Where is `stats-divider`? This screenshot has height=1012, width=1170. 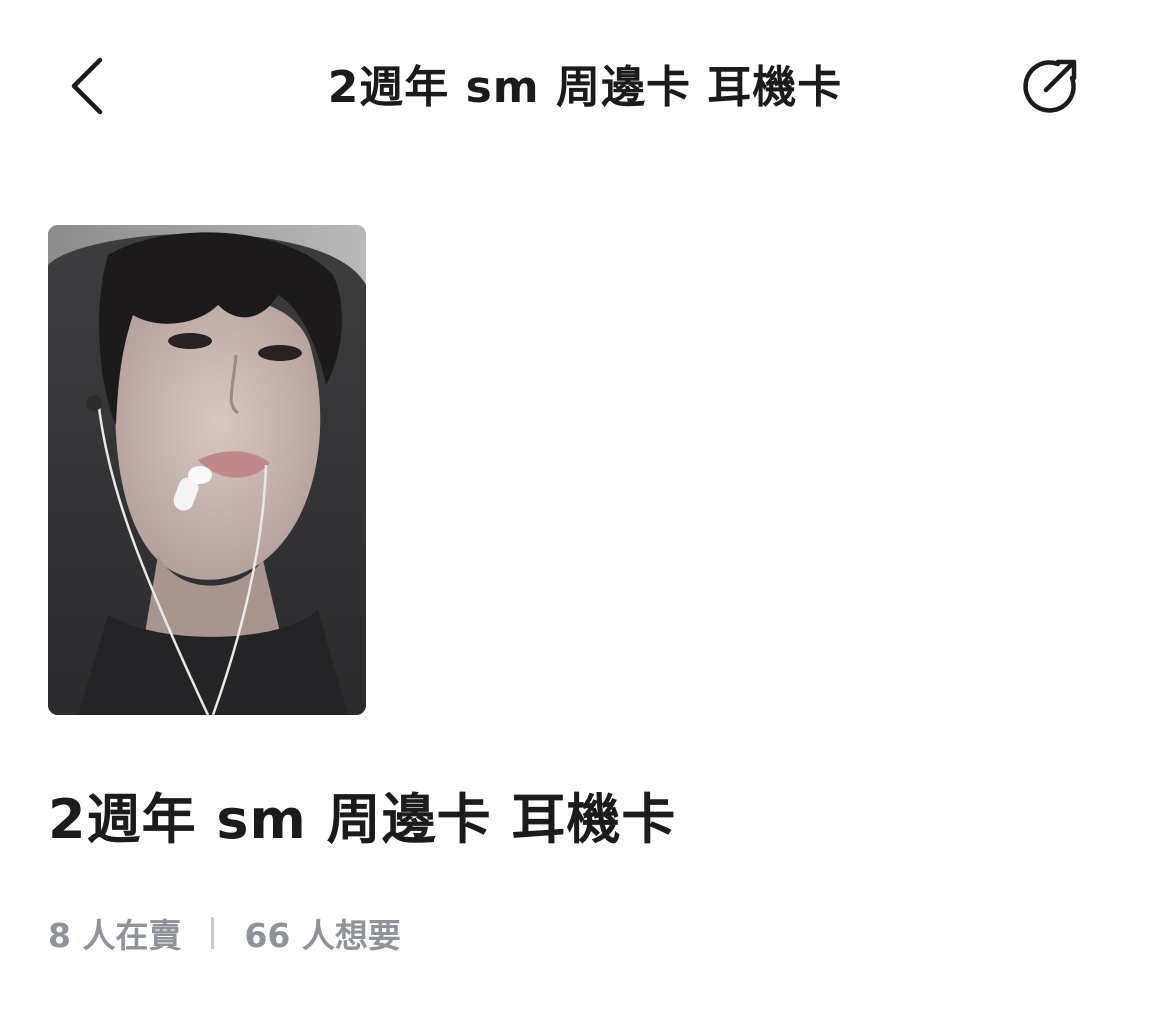 stats-divider is located at coordinates (213, 933).